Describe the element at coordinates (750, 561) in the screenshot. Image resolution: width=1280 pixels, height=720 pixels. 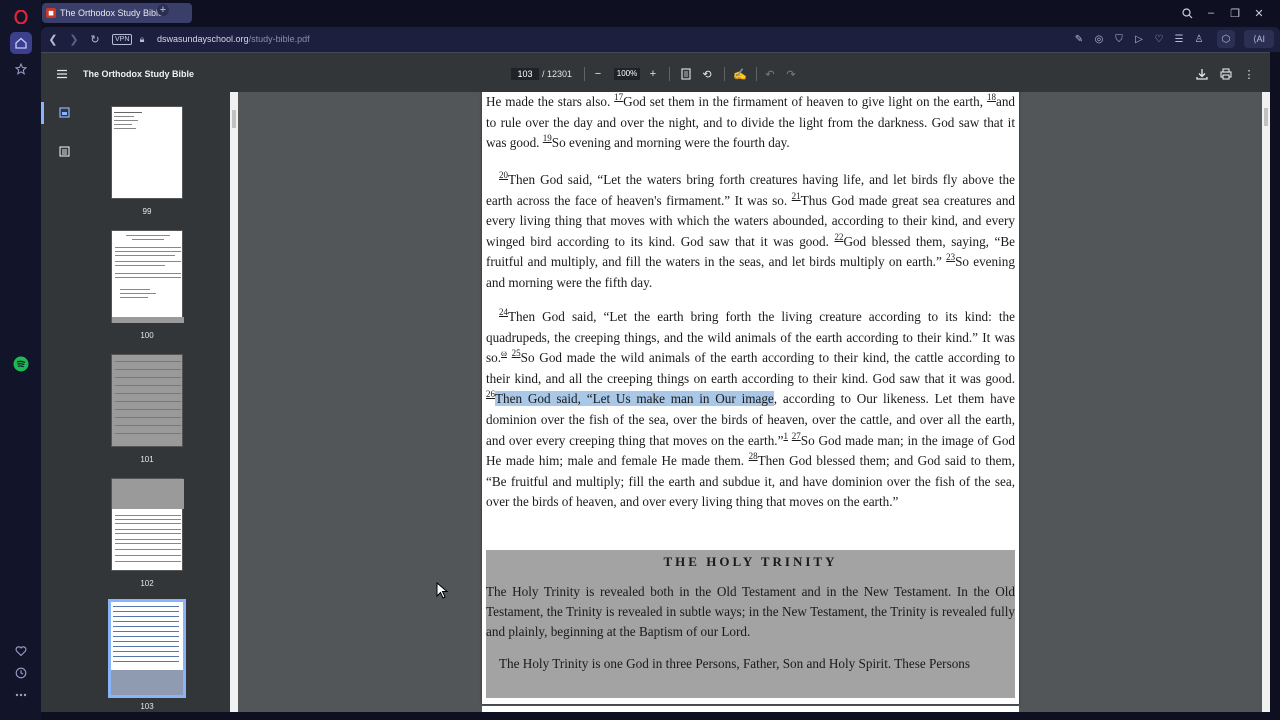
I see `study-note-title: THE HOLY TRINITY` at that location.